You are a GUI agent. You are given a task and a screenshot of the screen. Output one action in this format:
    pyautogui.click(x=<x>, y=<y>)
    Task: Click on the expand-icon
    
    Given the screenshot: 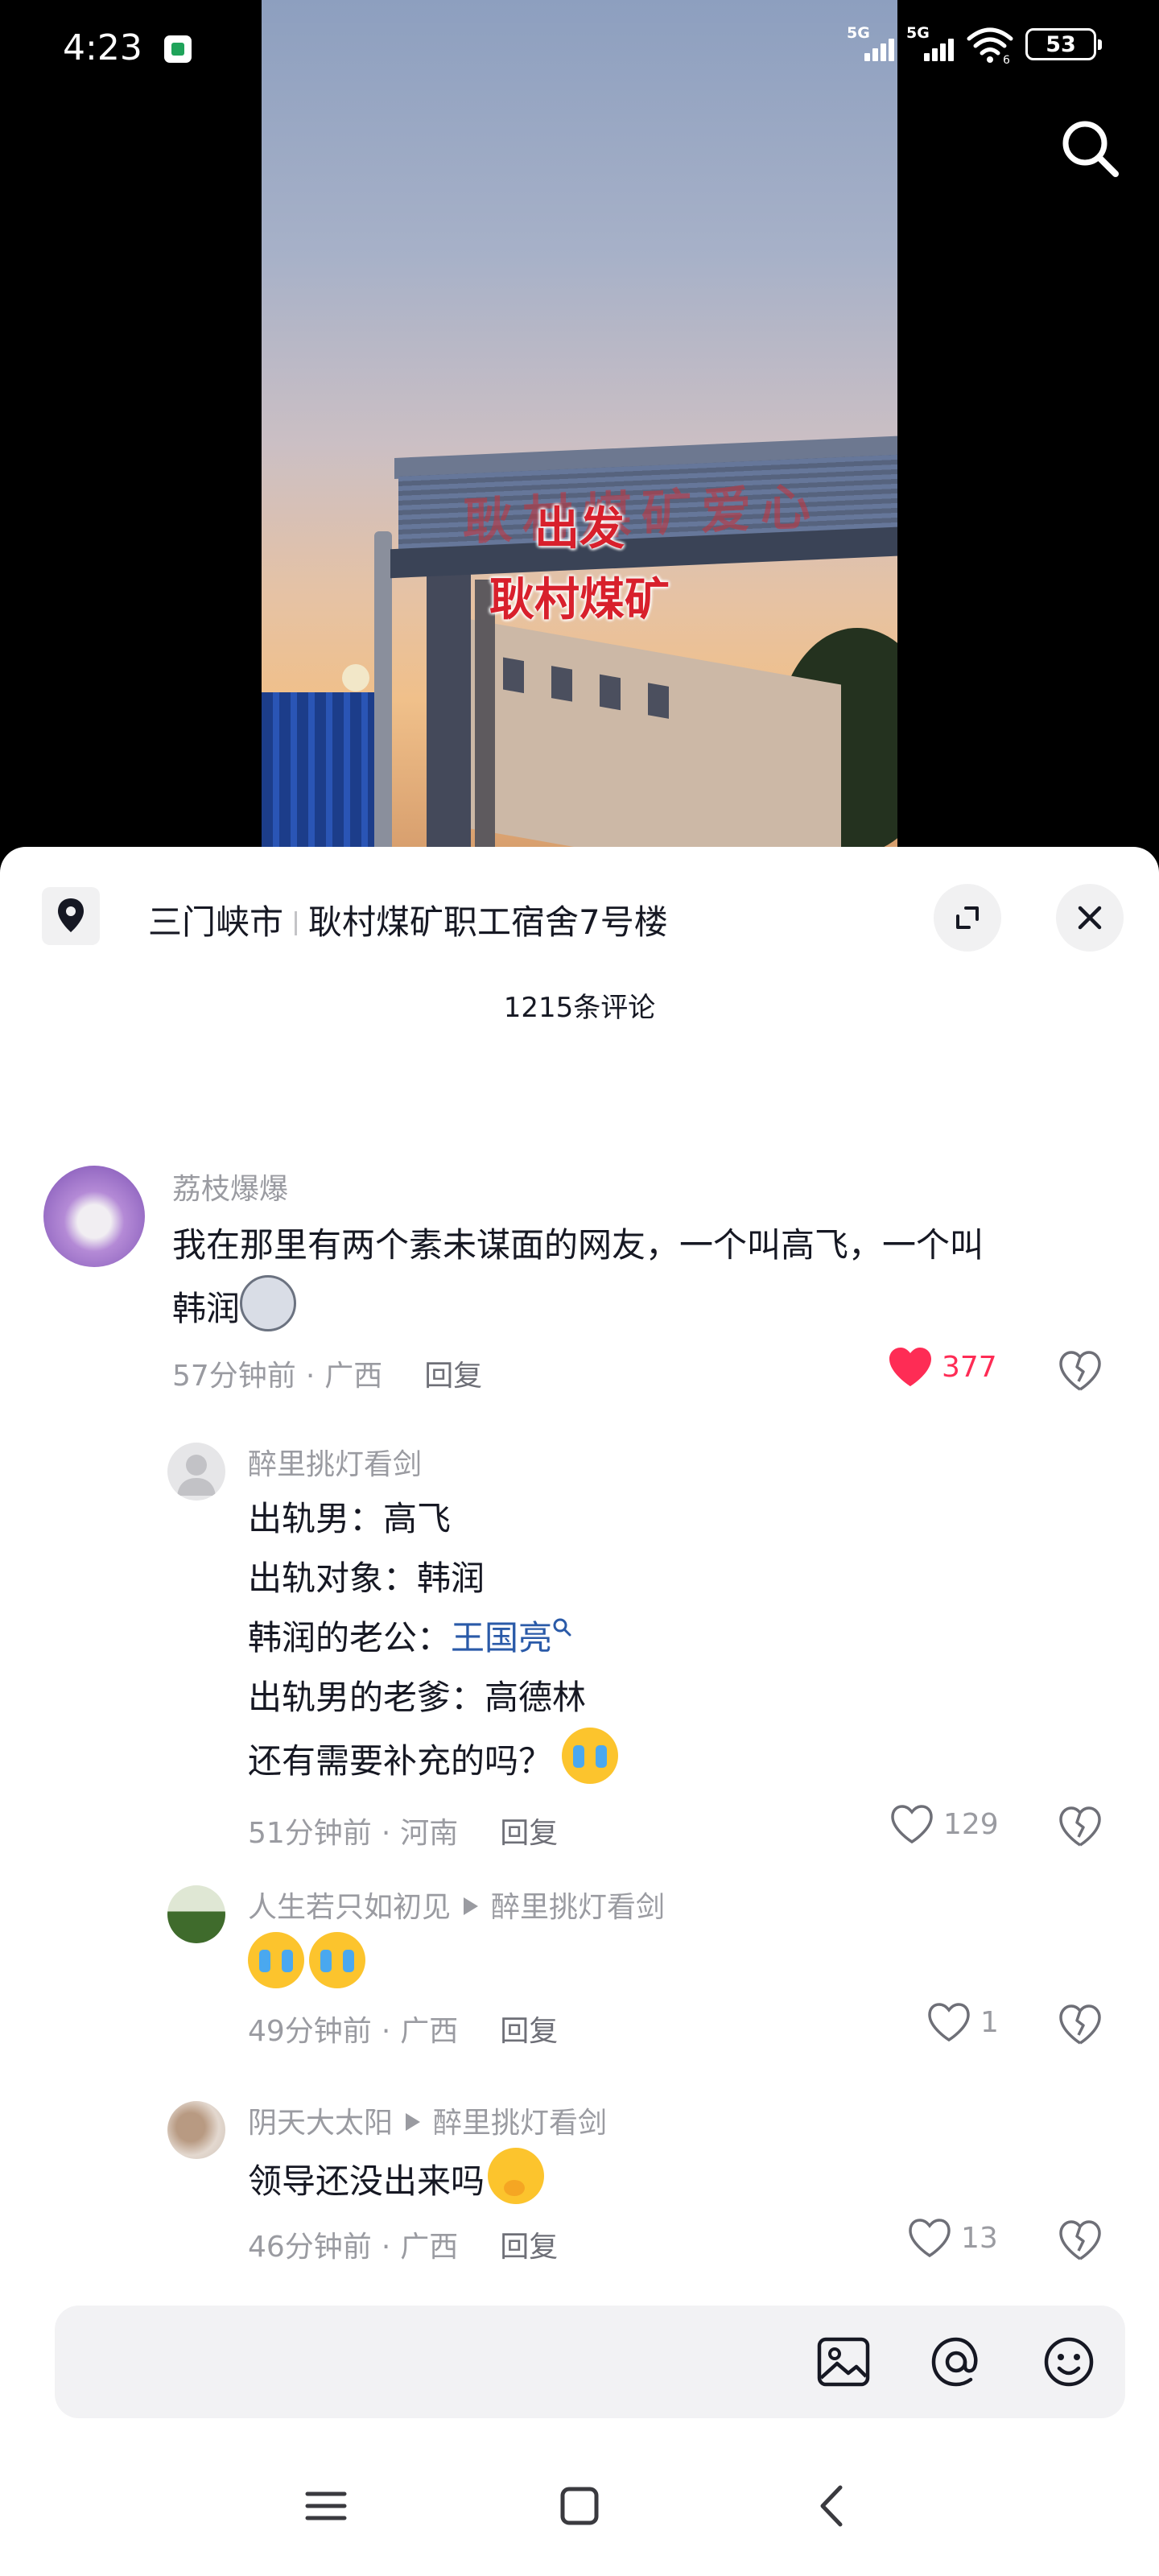 What is the action you would take?
    pyautogui.click(x=967, y=917)
    